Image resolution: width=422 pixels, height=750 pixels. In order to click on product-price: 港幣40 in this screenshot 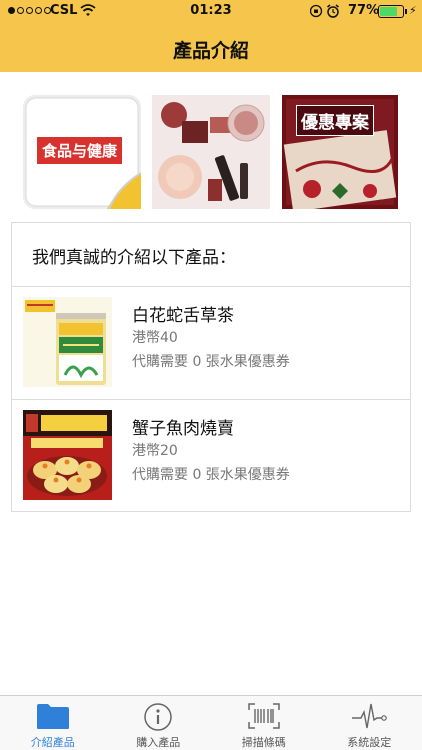, I will do `click(155, 338)`.